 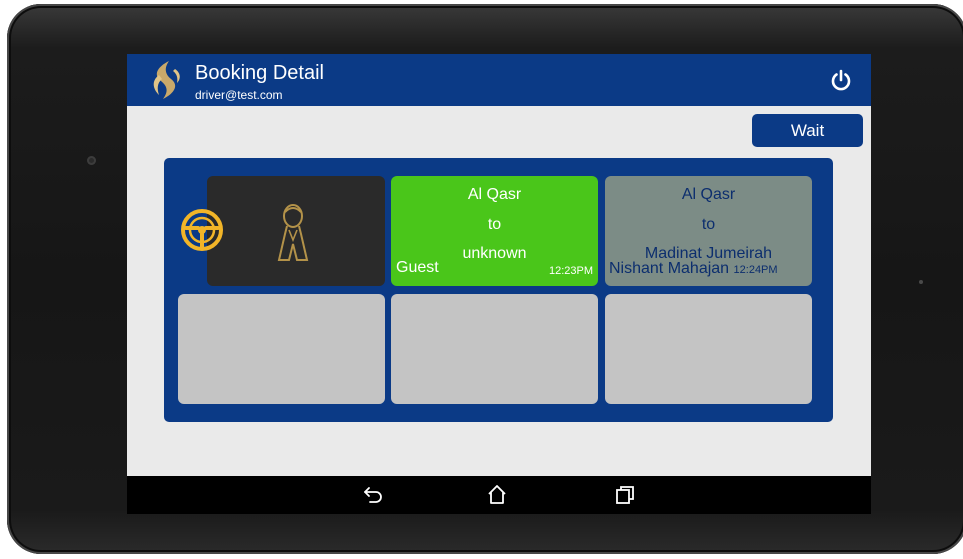 I want to click on app-bar: Booking Detail driver@test.com, so click(x=499, y=80).